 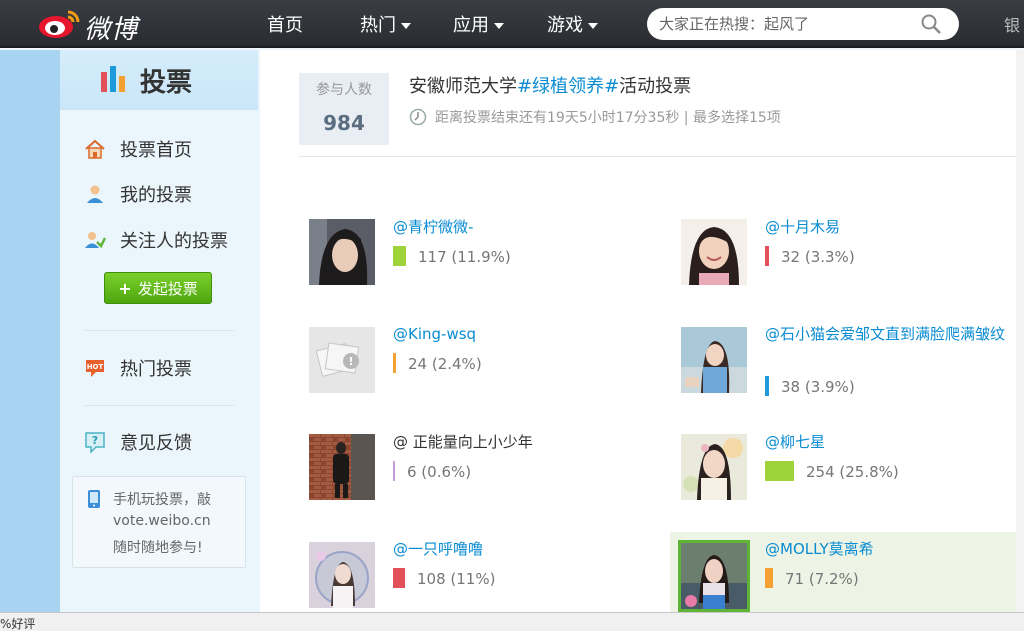 I want to click on page-scrollbar, so click(x=1020, y=331).